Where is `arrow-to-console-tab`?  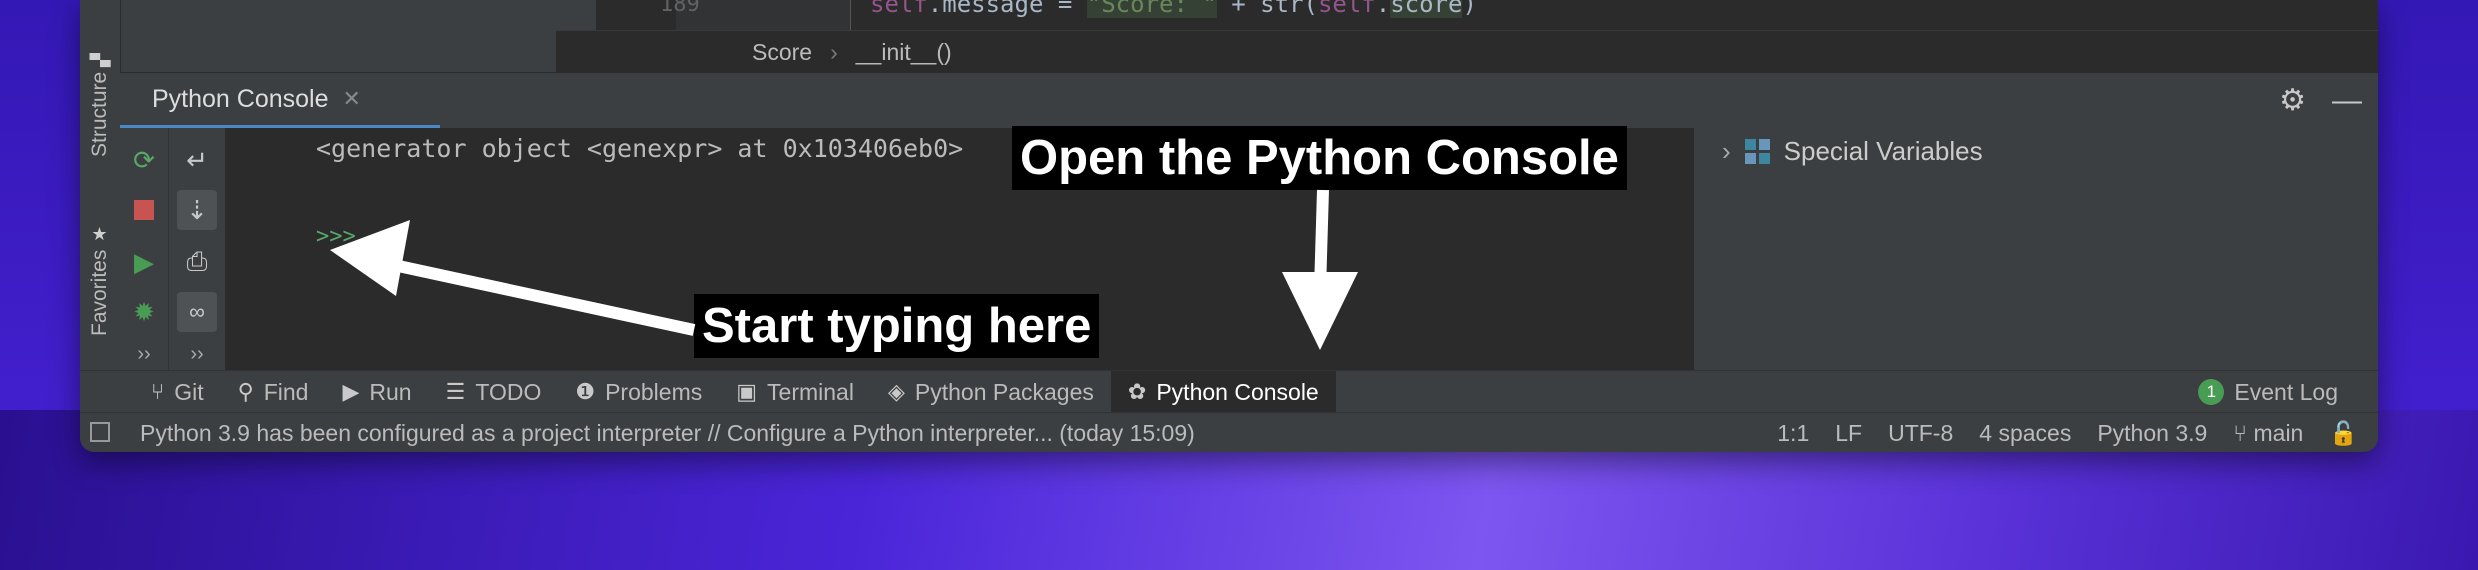
arrow-to-console-tab is located at coordinates (1320, 269).